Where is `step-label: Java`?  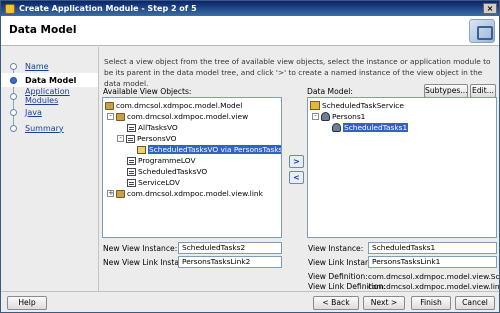
step-label: Java is located at coordinates (33, 112).